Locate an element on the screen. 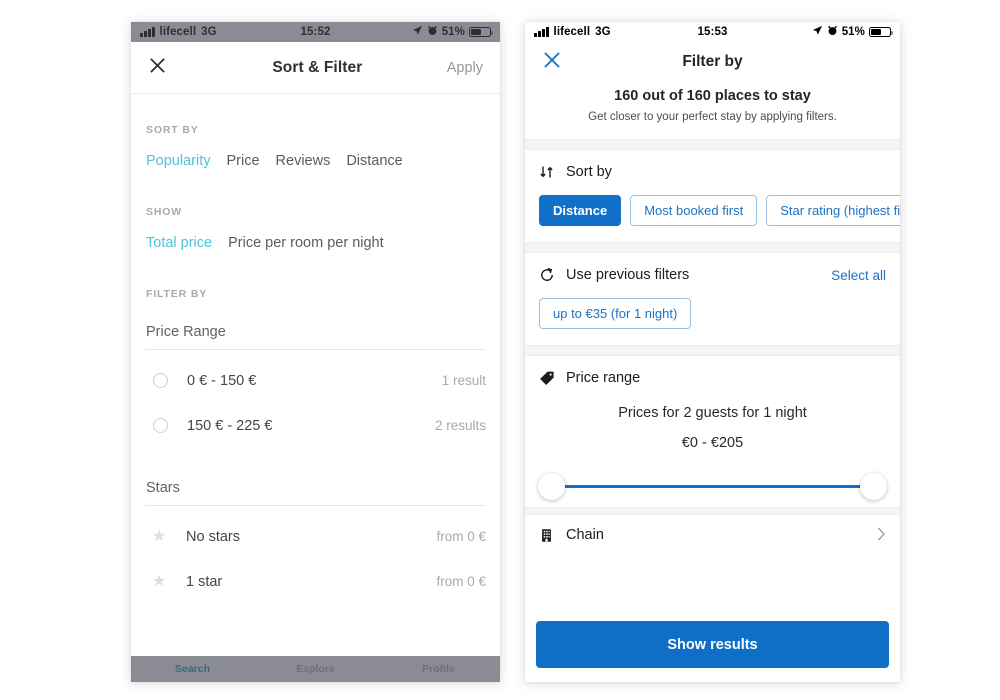  sort-by-options: Popularity Price Reviews Distance is located at coordinates (315, 152).